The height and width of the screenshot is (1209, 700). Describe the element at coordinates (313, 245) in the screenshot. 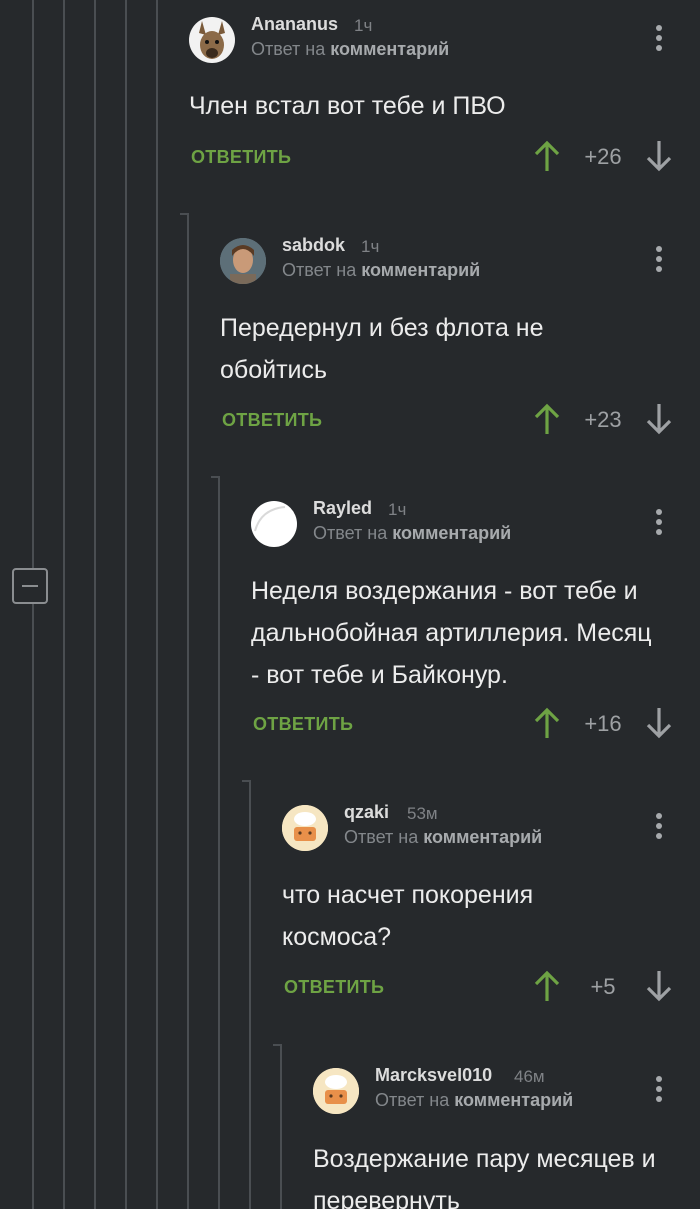

I see `author-name: sabdok` at that location.